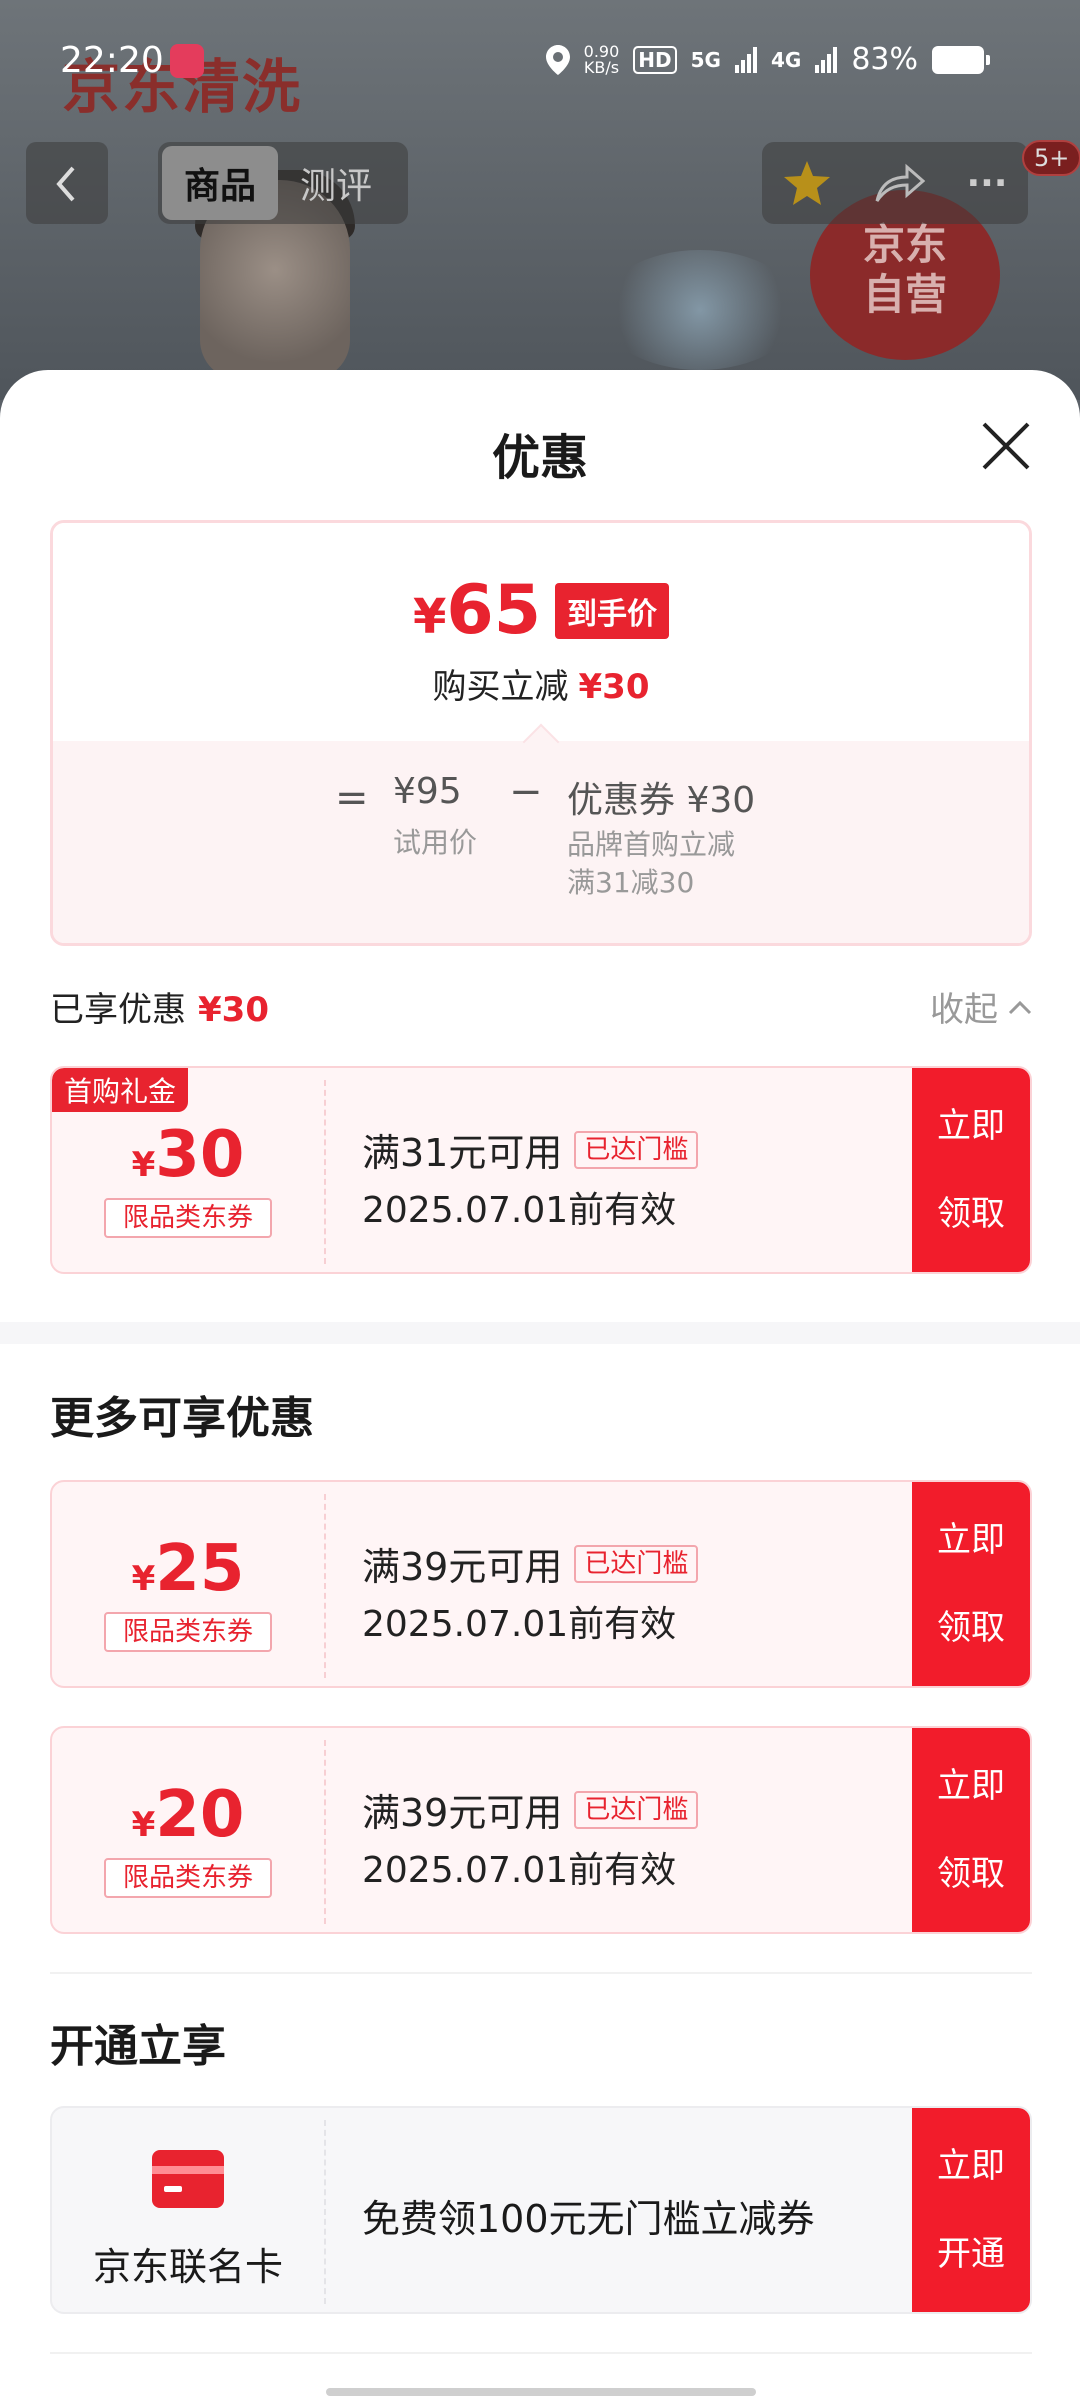 This screenshot has width=1080, height=2400. I want to click on reduce-label: 购买立减, so click(500, 687).